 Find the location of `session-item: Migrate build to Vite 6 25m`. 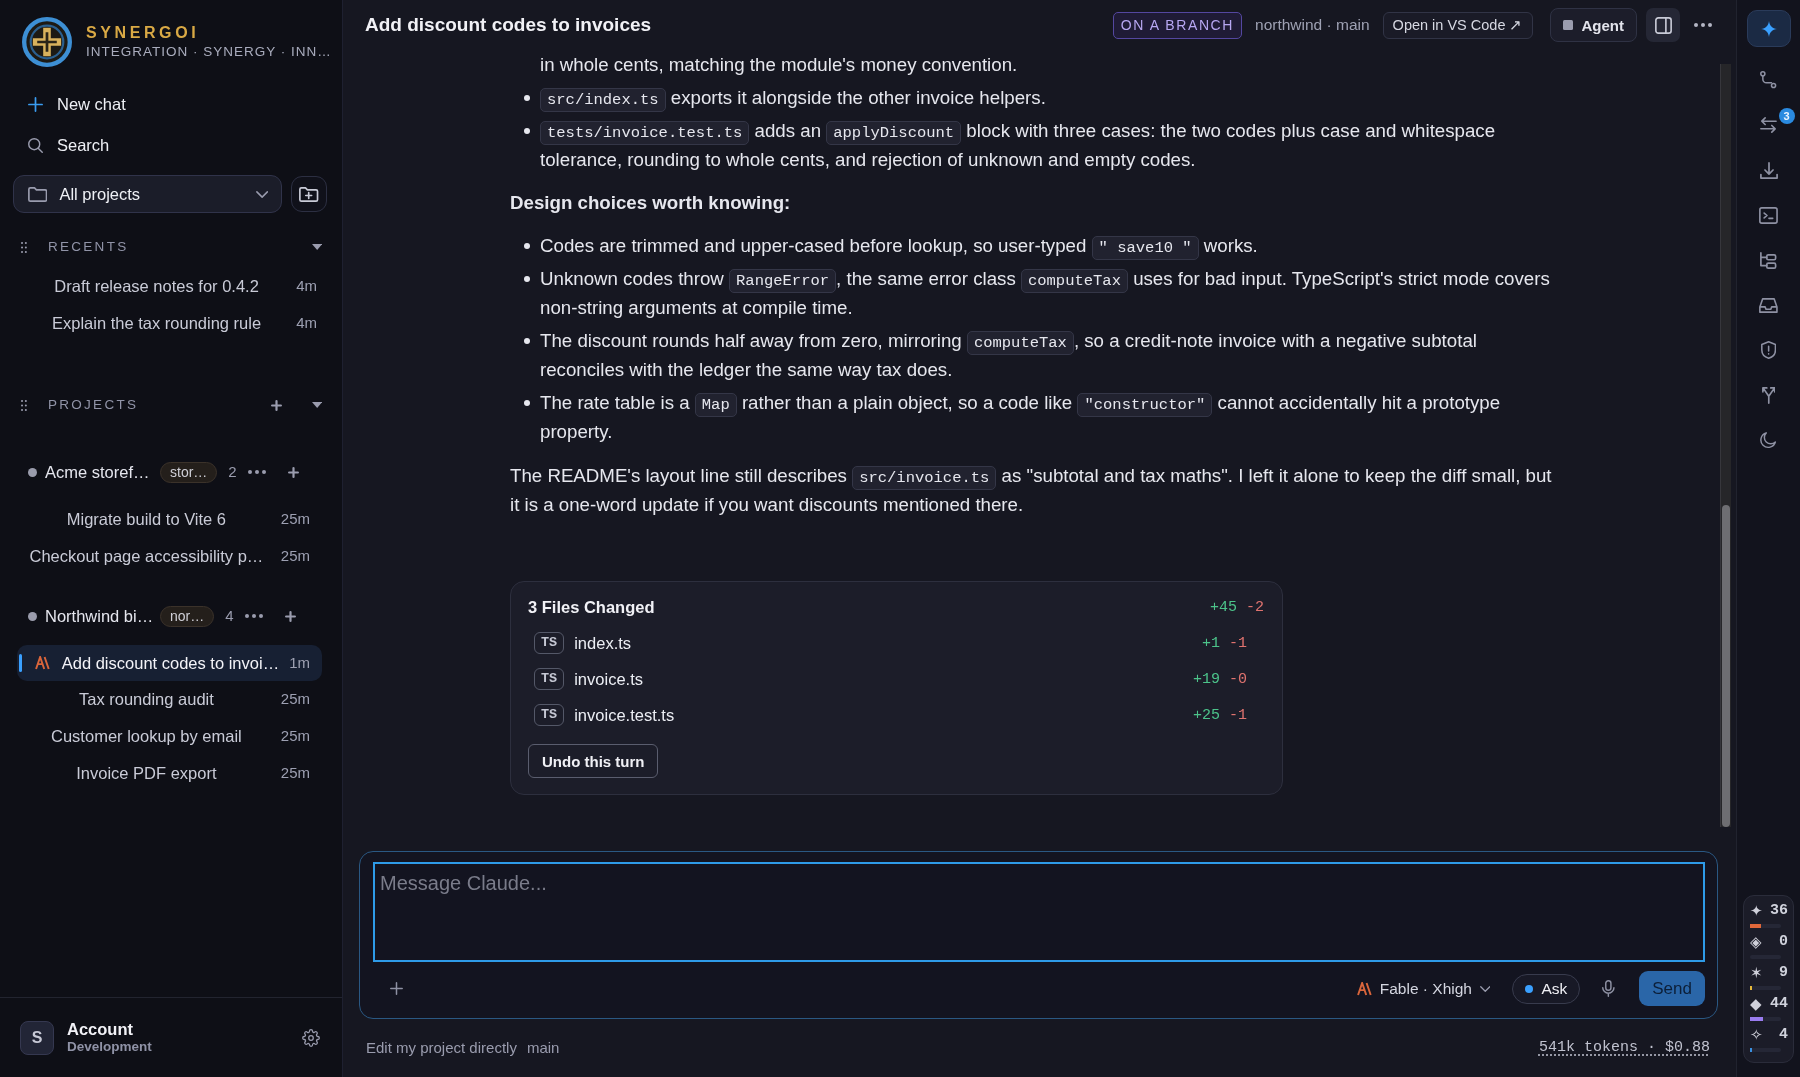

session-item: Migrate build to Vite 6 25m is located at coordinates (169, 519).